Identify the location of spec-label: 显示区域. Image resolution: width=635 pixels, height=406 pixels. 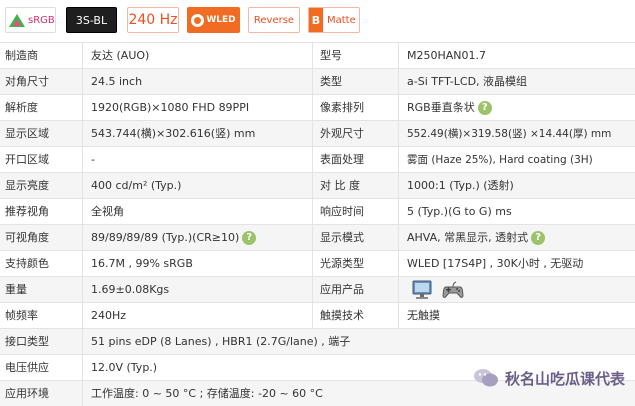
(27, 133).